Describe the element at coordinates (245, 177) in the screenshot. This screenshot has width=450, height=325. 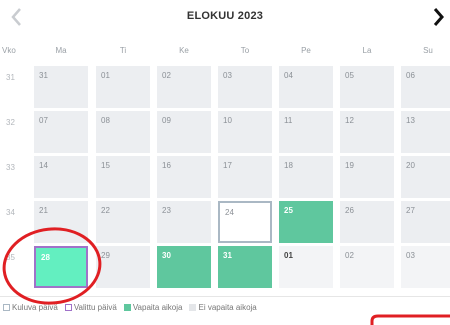
I see `calendar-day: 17` at that location.